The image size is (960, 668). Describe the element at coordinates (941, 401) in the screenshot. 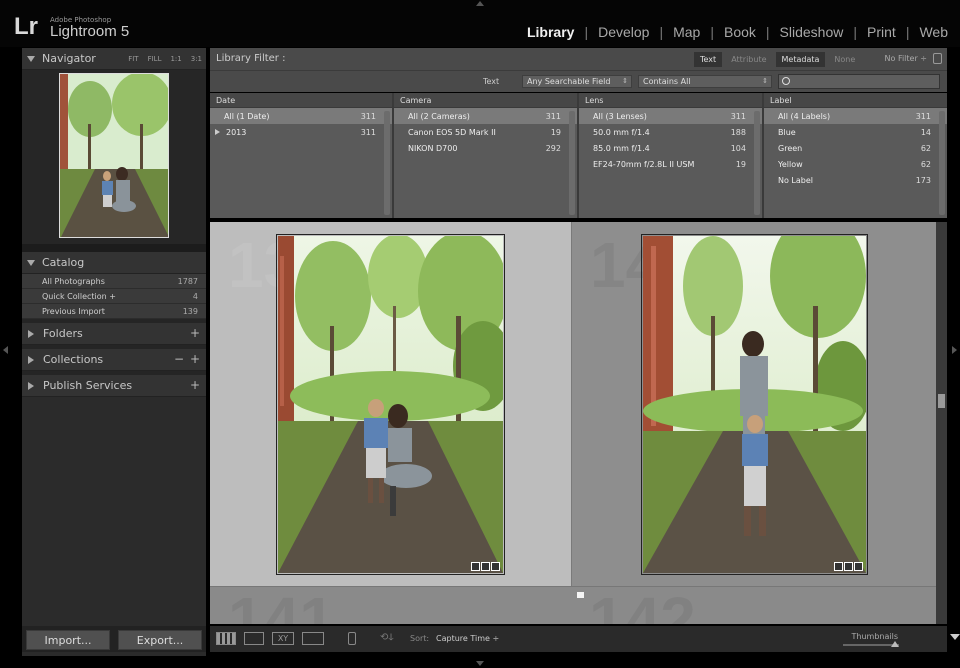

I see `scrollbar-thumb` at that location.